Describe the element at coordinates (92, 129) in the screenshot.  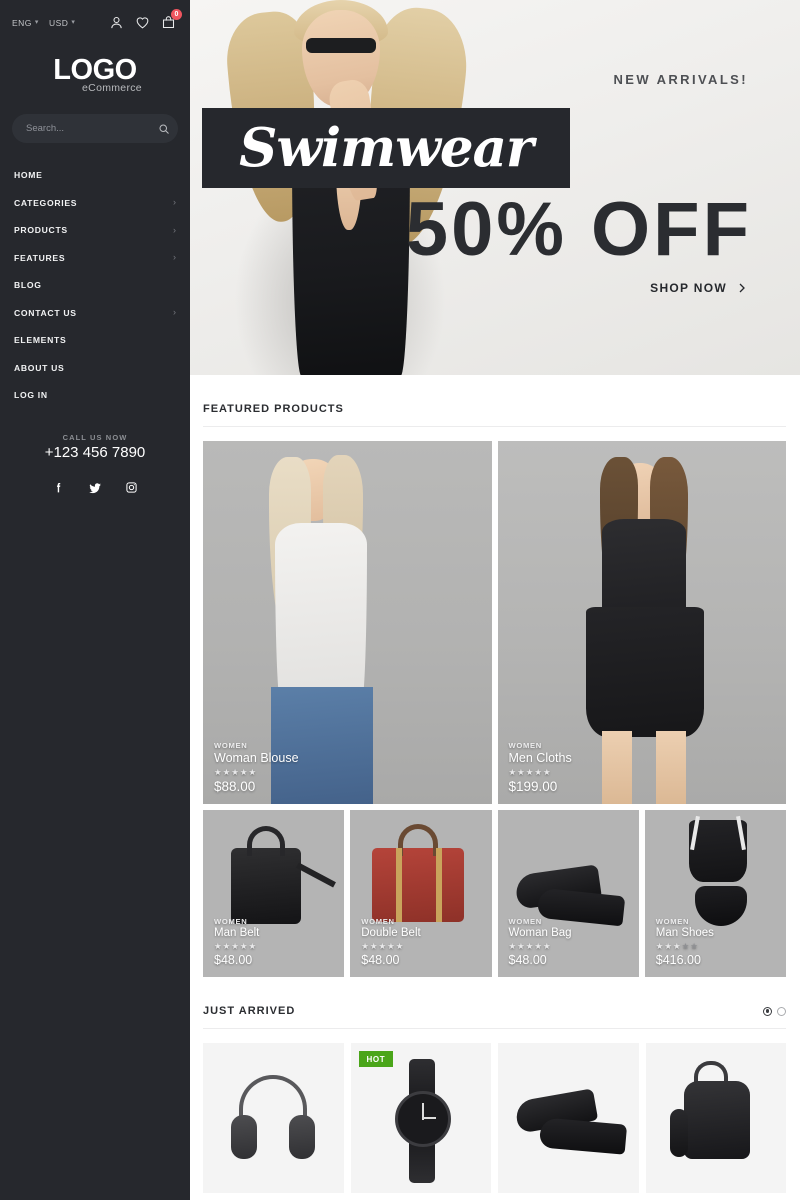
I see `search-input` at that location.